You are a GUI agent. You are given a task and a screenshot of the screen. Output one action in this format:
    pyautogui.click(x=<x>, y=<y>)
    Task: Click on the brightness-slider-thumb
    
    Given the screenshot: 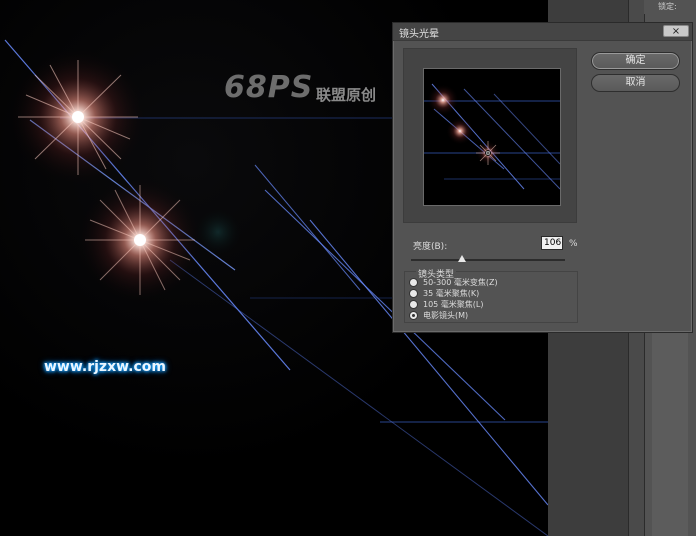 What is the action you would take?
    pyautogui.click(x=461, y=258)
    